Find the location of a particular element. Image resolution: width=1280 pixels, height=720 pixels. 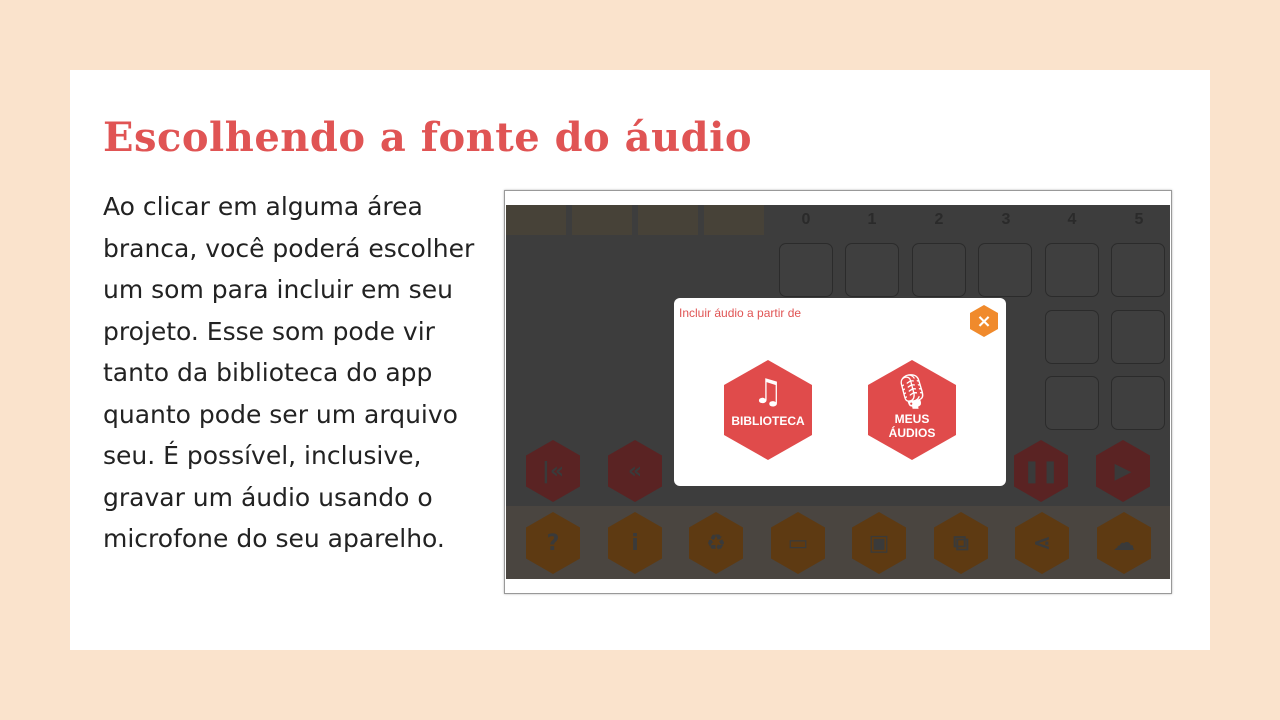

column-label-2: 2 is located at coordinates (939, 219).